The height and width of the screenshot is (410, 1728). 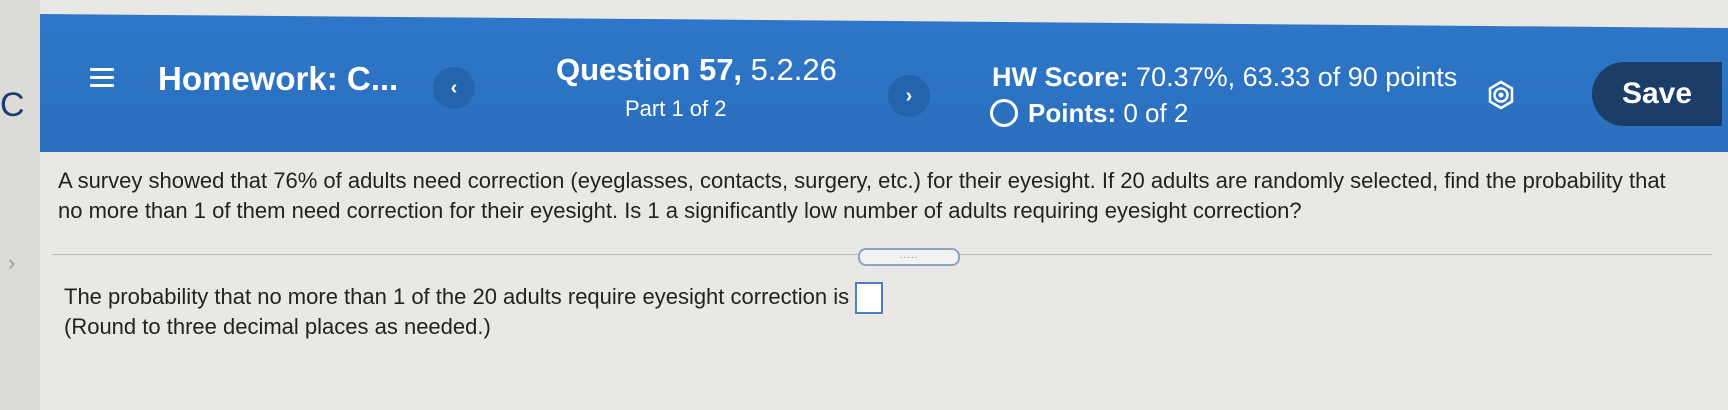 I want to click on hw-score: HW Score: 70.37%, 63.33 of 90 points, so click(x=1224, y=77).